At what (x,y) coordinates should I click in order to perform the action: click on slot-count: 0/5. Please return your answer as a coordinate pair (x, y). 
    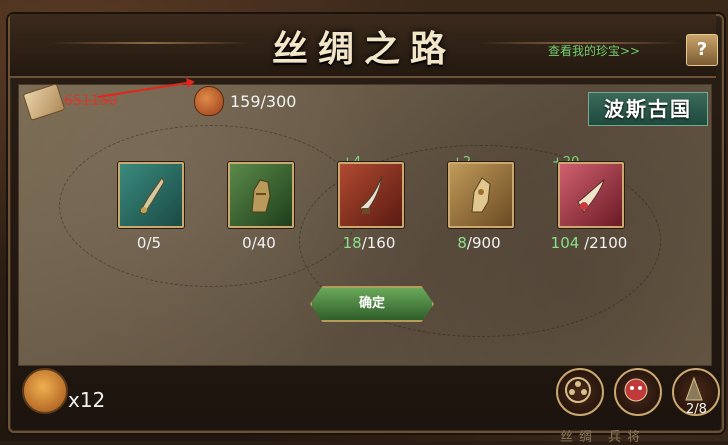
    Looking at the image, I should click on (149, 243).